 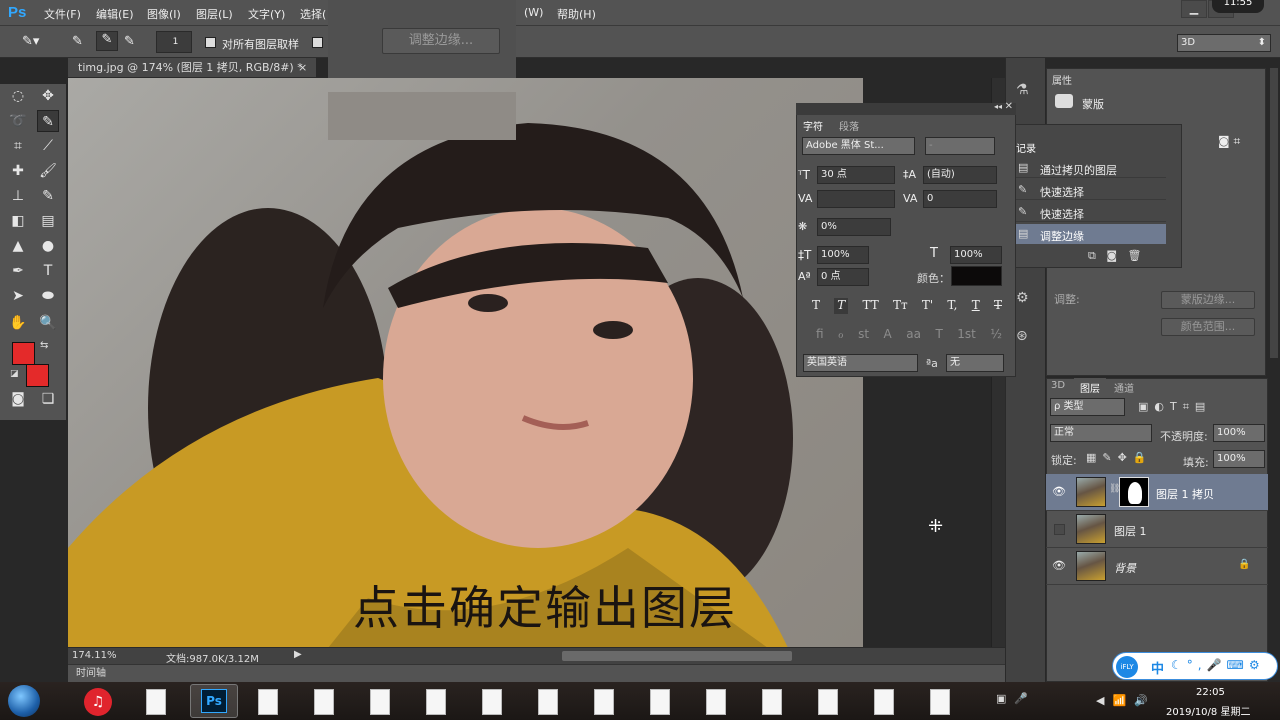 What do you see at coordinates (37, 375) in the screenshot?
I see `background-color-swatch` at bounding box center [37, 375].